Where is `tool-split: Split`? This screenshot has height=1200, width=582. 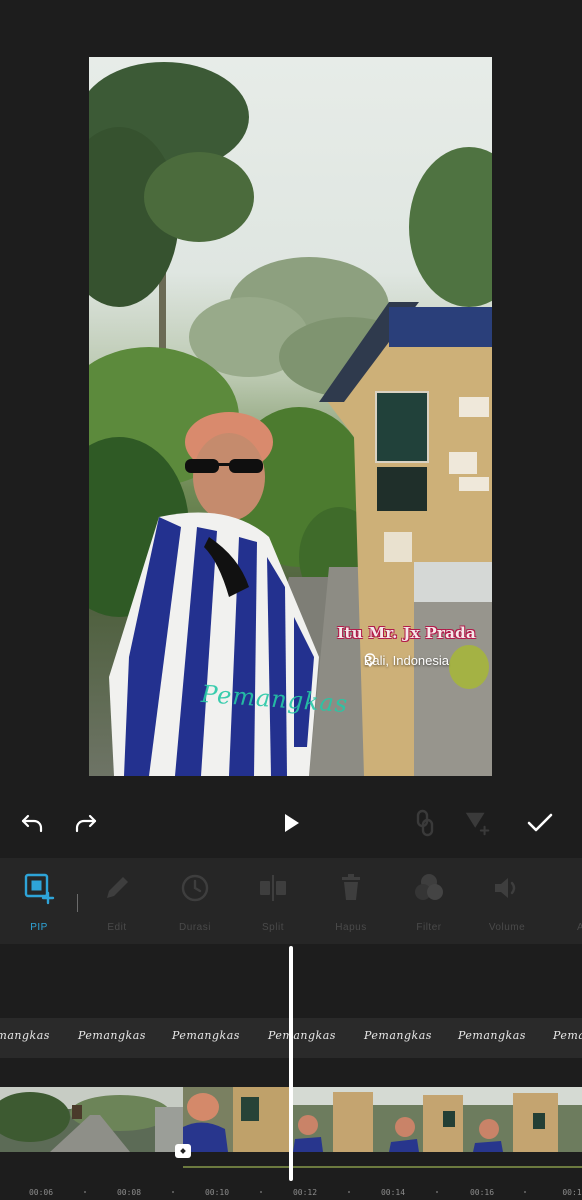
tool-split: Split is located at coordinates (273, 901).